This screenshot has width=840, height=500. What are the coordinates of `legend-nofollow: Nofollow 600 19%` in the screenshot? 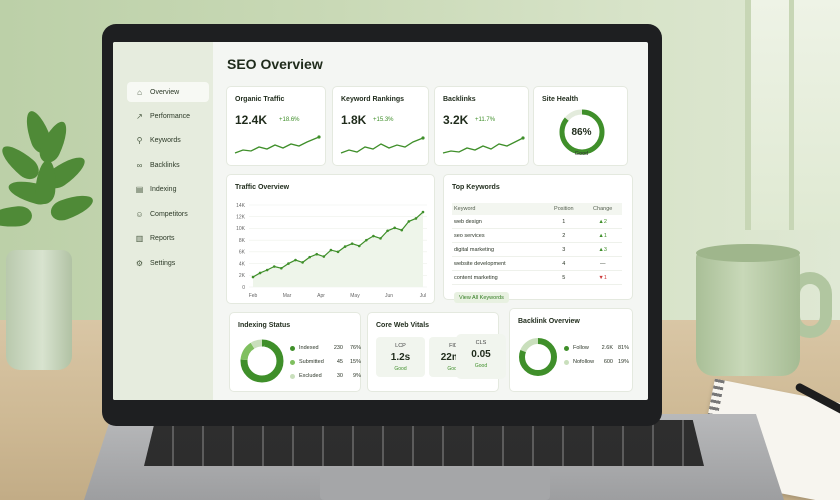 It's located at (596, 362).